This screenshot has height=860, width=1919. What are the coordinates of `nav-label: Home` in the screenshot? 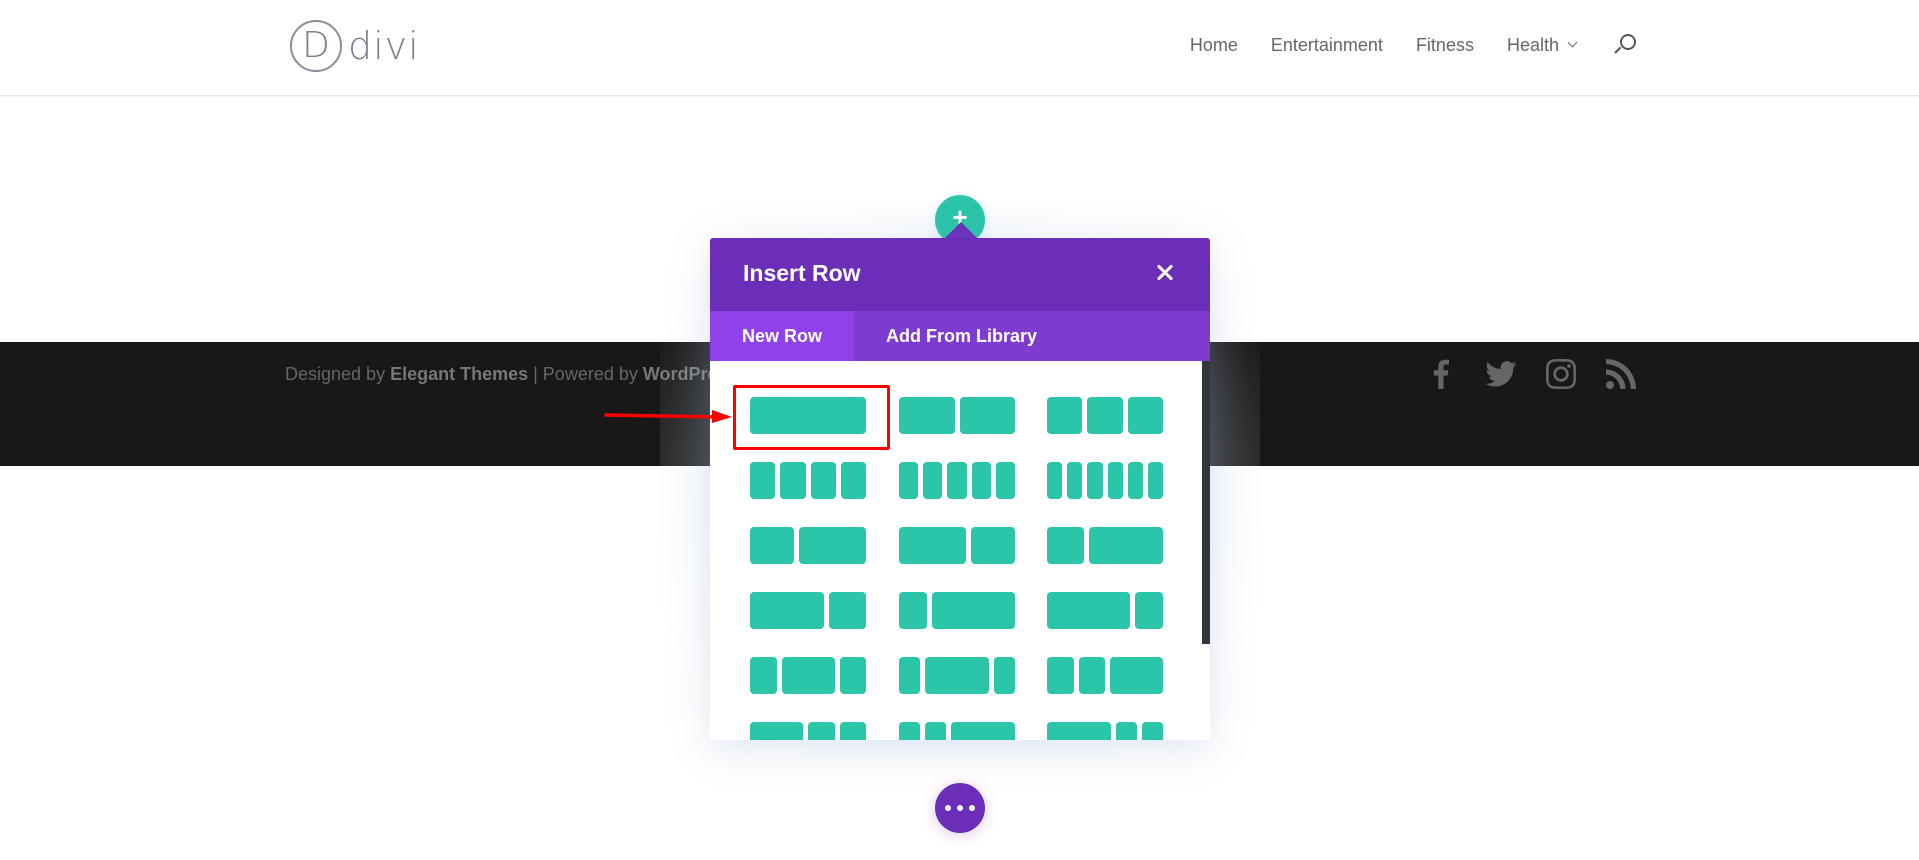 It's located at (1213, 44).